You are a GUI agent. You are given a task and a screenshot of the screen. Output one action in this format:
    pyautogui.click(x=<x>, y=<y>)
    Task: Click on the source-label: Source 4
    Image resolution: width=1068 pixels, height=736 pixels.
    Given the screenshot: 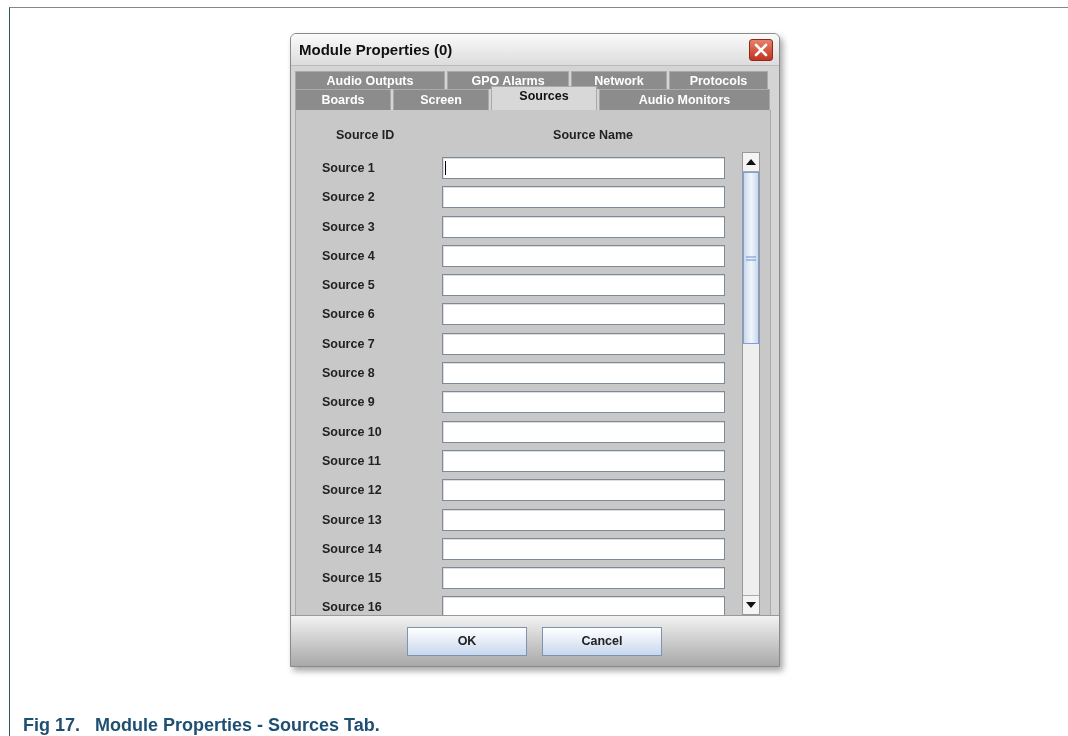 What is the action you would take?
    pyautogui.click(x=349, y=255)
    